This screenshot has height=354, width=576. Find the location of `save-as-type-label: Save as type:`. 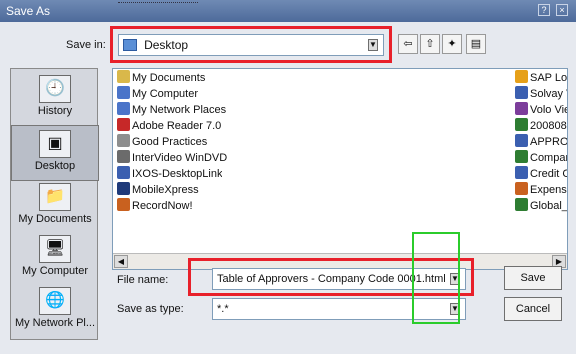

save-as-type-label: Save as type: is located at coordinates (150, 309).